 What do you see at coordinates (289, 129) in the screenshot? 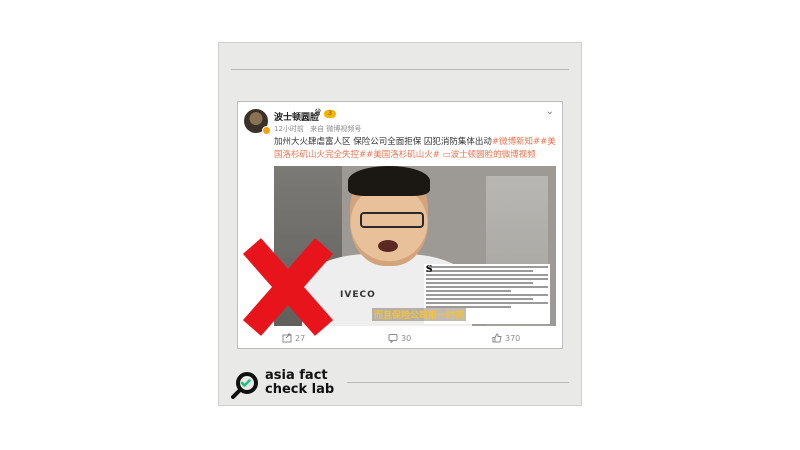
I see `post-time: 12小时前` at bounding box center [289, 129].